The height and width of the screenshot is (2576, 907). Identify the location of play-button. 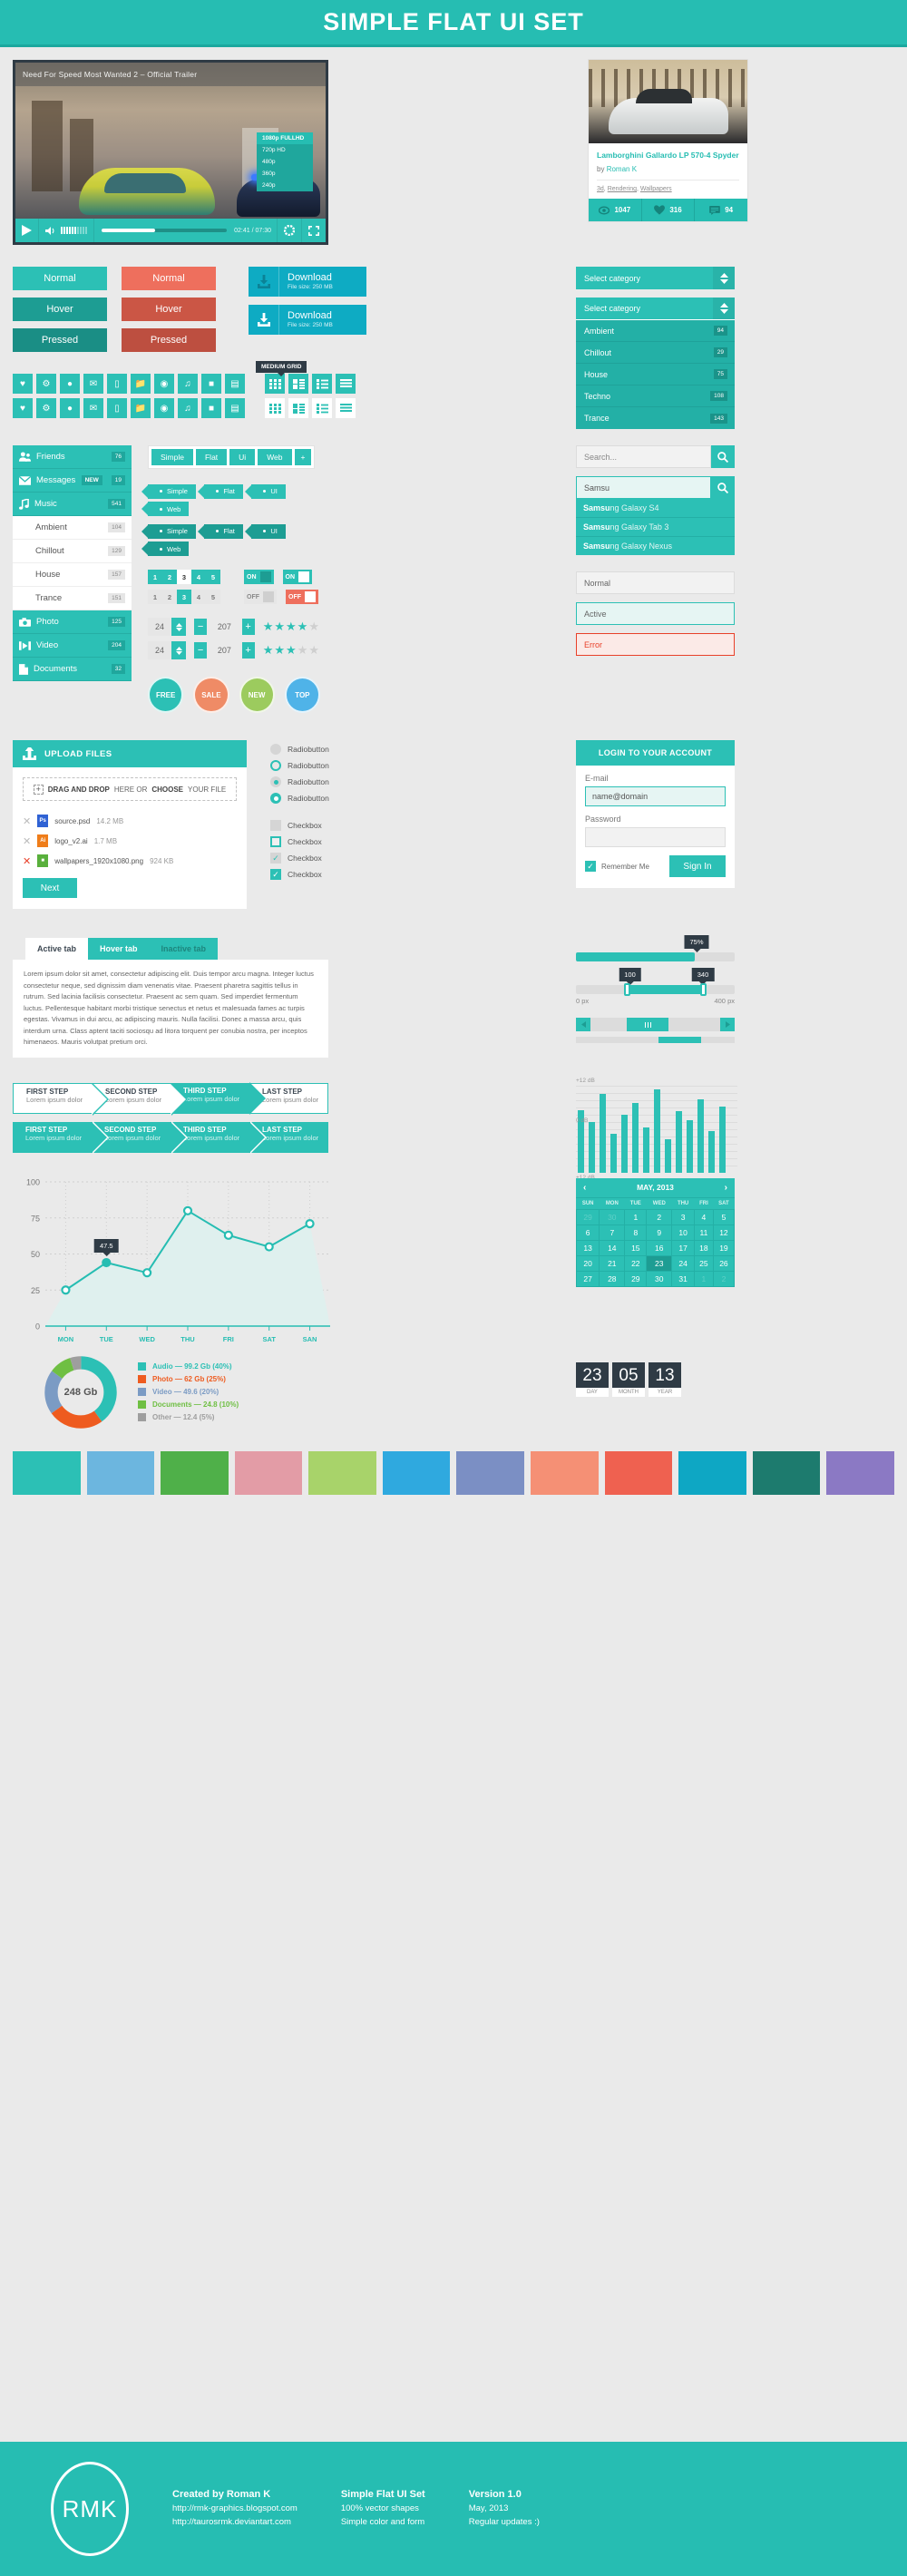
(27, 230).